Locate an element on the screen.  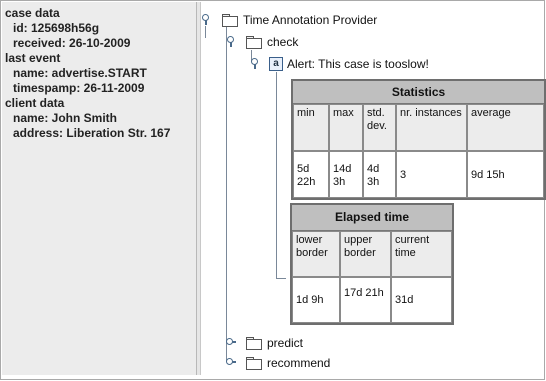
tree-node-recommend: recommend is located at coordinates (298, 363).